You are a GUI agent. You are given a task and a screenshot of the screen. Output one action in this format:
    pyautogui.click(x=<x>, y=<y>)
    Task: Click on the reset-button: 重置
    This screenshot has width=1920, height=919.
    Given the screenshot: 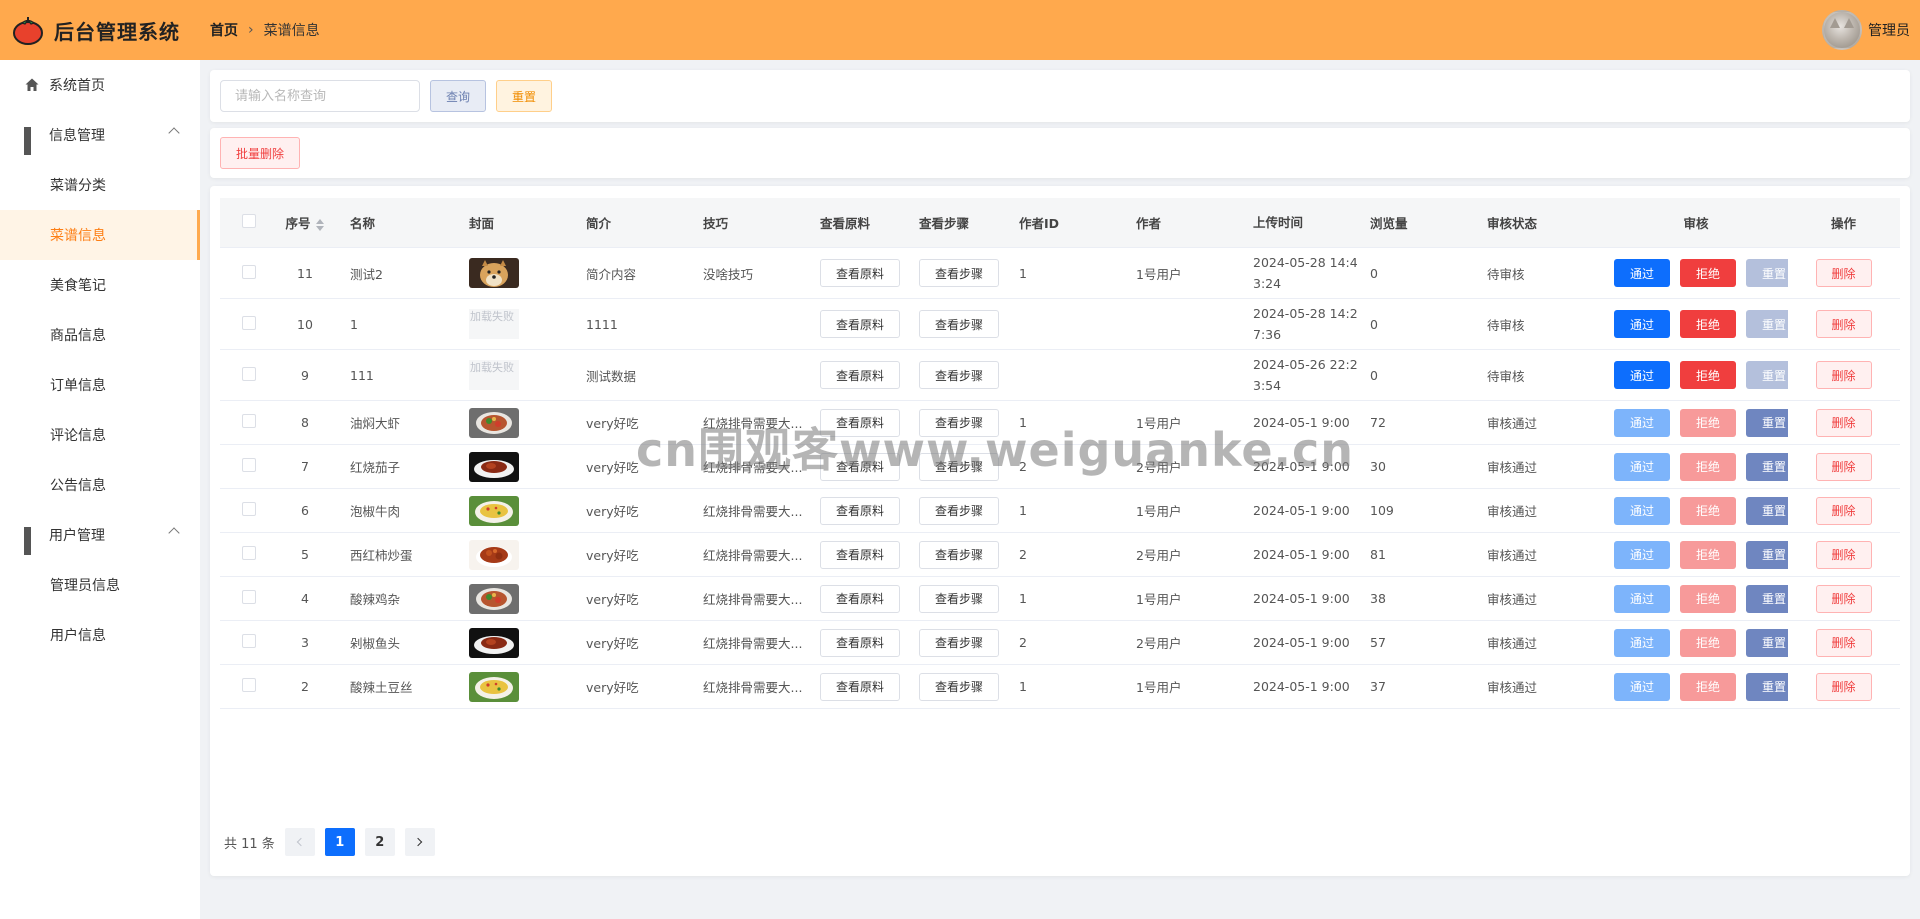 What is the action you would take?
    pyautogui.click(x=524, y=96)
    